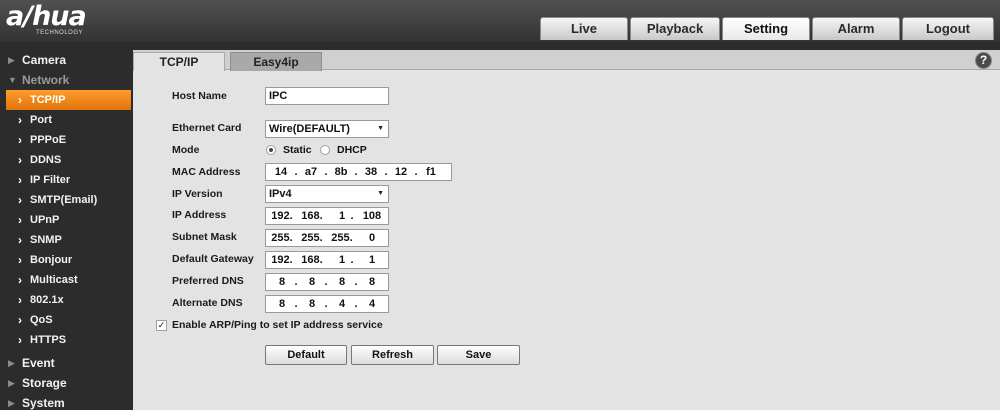 The width and height of the screenshot is (1000, 410). What do you see at coordinates (197, 194) in the screenshot?
I see `ip-version-label: IP Version` at bounding box center [197, 194].